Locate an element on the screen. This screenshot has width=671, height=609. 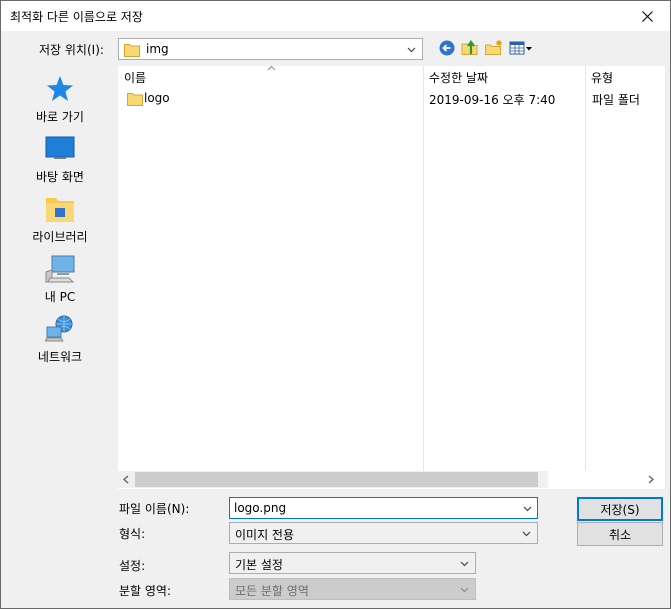
new-folder-button is located at coordinates (494, 48).